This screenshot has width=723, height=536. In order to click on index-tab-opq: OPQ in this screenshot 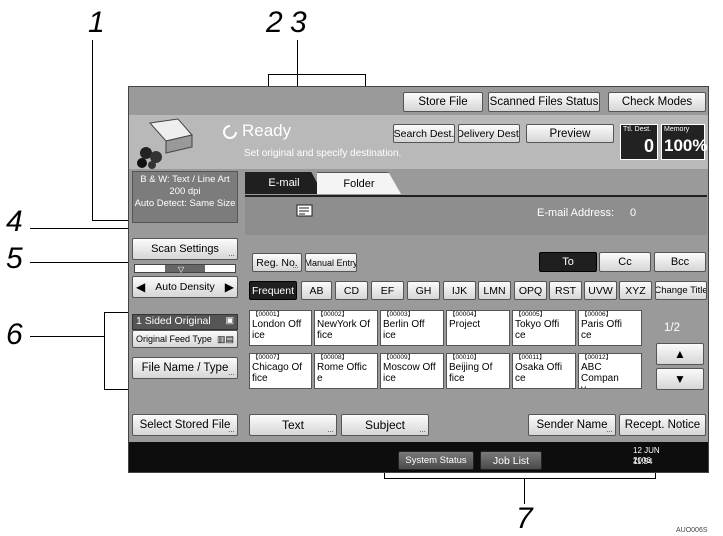, I will do `click(530, 290)`.